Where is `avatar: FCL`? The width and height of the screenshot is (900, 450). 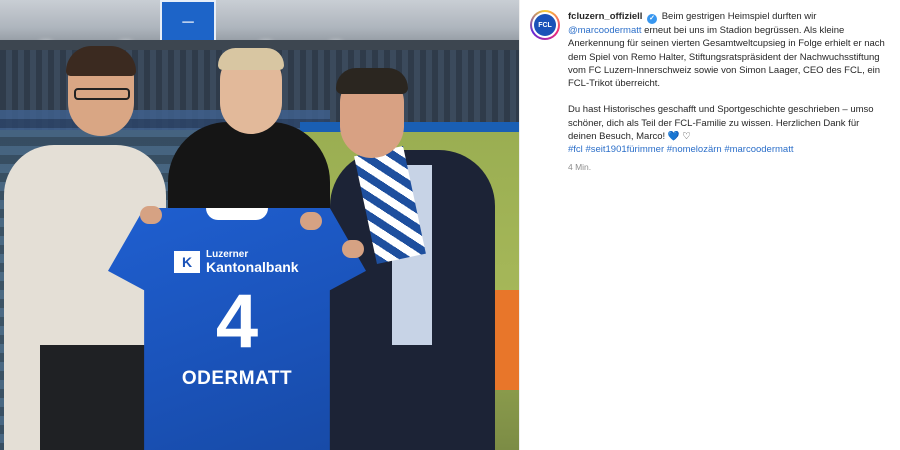 avatar: FCL is located at coordinates (545, 25).